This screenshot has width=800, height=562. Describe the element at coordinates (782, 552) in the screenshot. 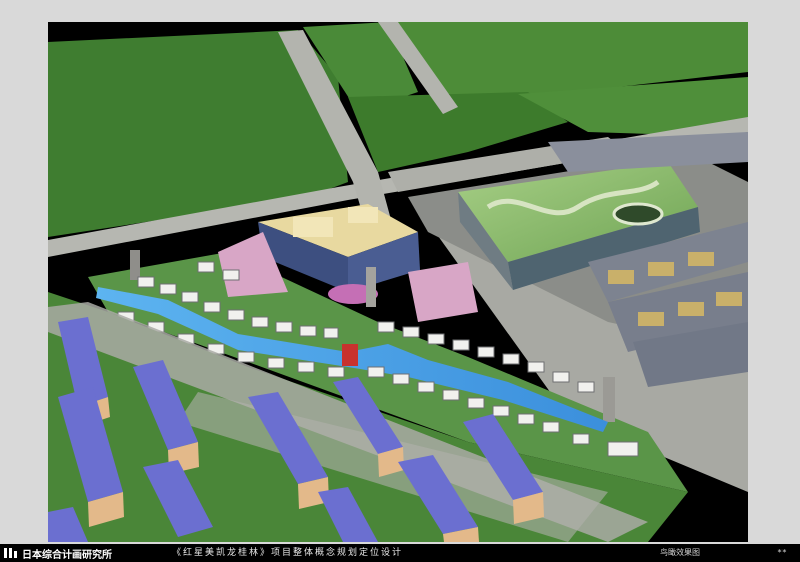

I see `page-number: **` at that location.